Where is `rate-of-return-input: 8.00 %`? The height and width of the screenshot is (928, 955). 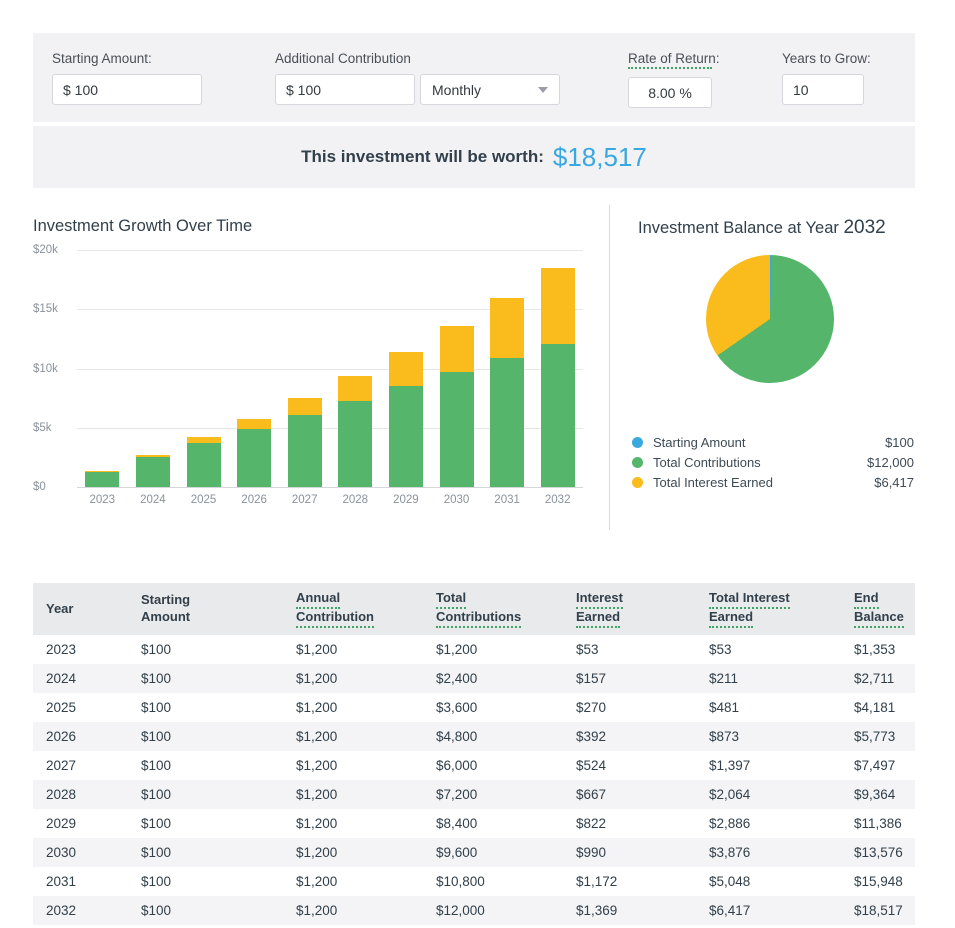
rate-of-return-input: 8.00 % is located at coordinates (670, 92).